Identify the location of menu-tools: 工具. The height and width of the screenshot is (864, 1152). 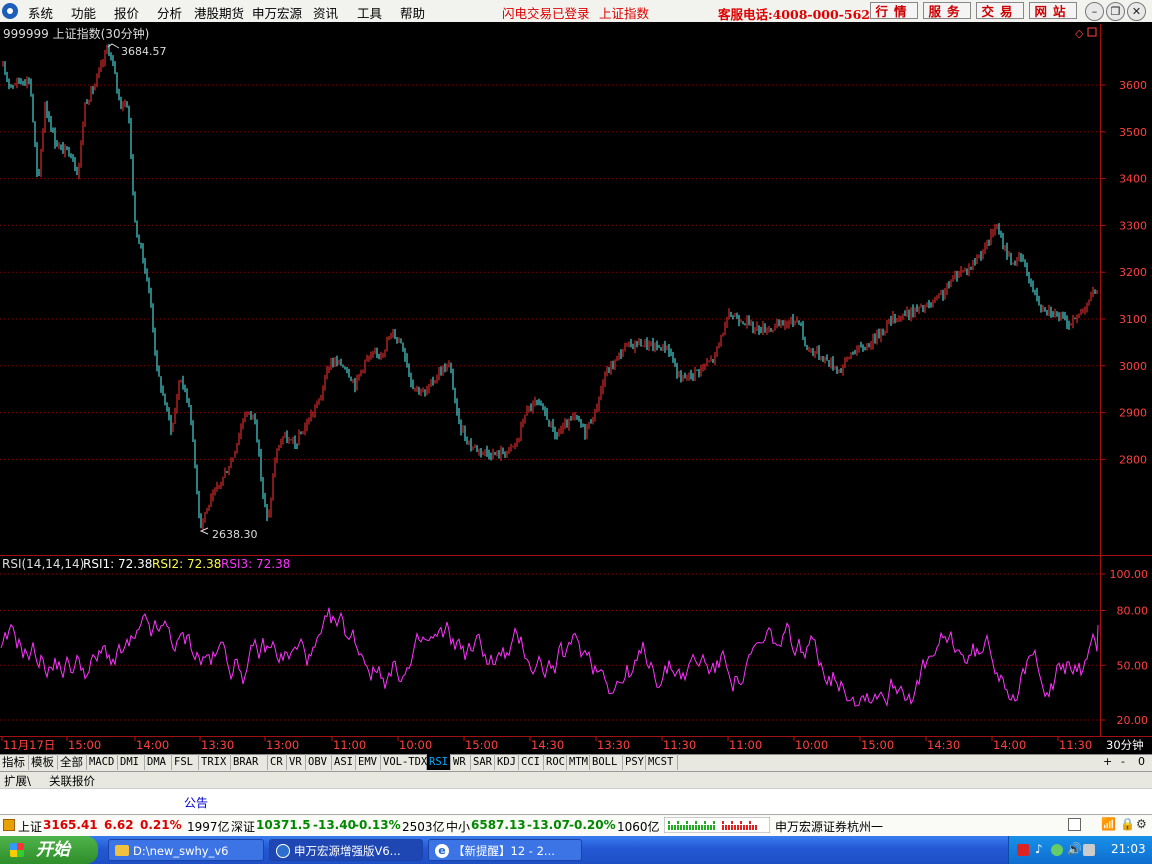
(369, 12).